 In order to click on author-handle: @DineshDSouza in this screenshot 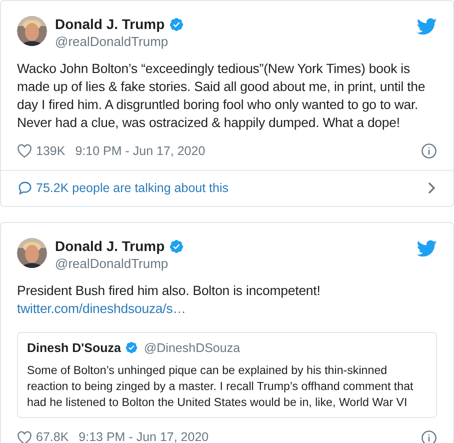, I will do `click(192, 348)`.